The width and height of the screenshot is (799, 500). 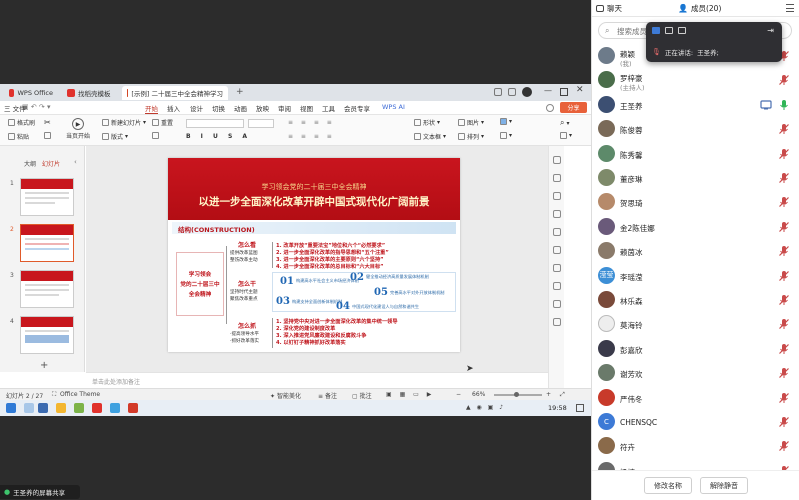 What do you see at coordinates (565, 123) in the screenshot?
I see `find-button: ⌕ ▾` at bounding box center [565, 123].